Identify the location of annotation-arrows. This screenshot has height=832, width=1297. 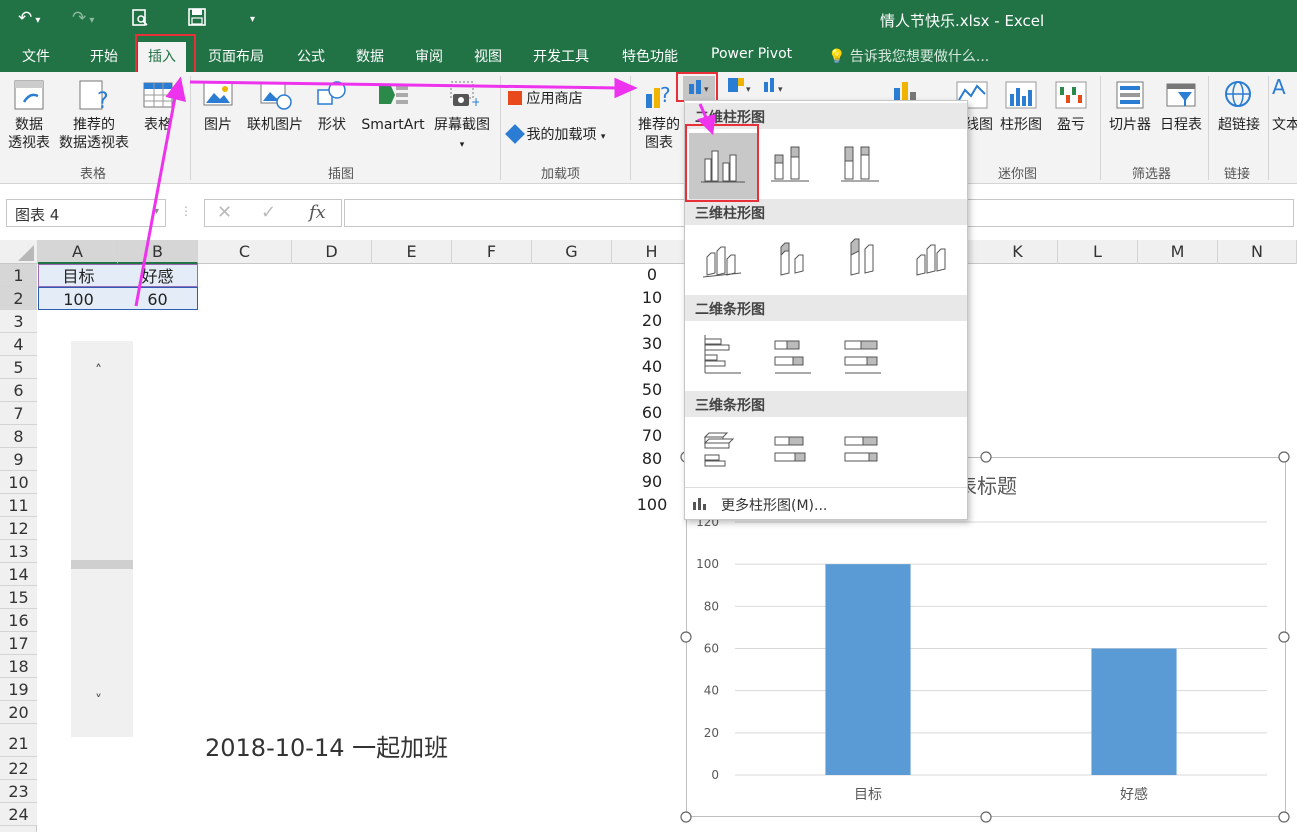
(425, 191).